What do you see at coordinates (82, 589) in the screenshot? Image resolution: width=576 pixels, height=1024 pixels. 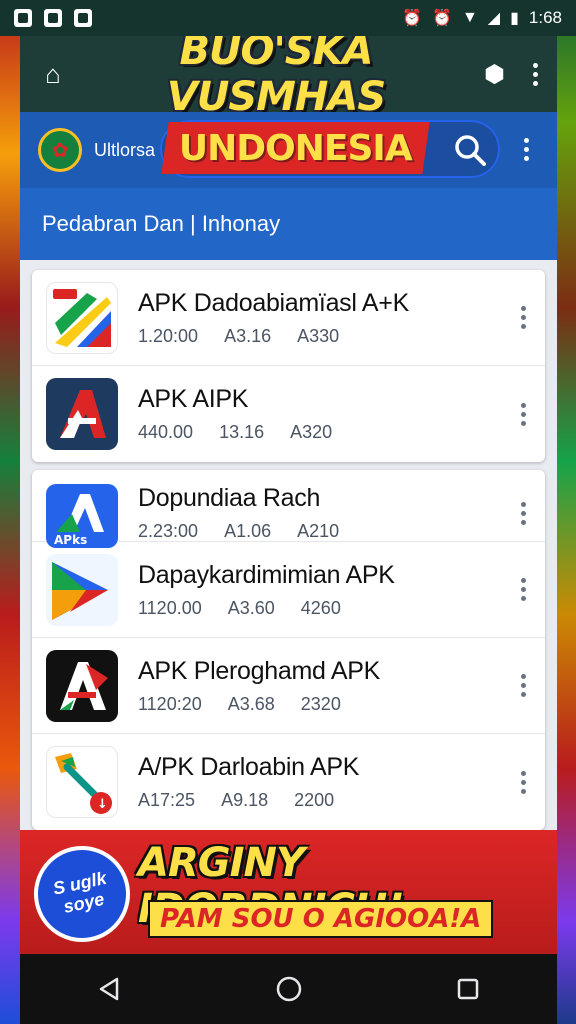 I see `play-triangle-icon` at bounding box center [82, 589].